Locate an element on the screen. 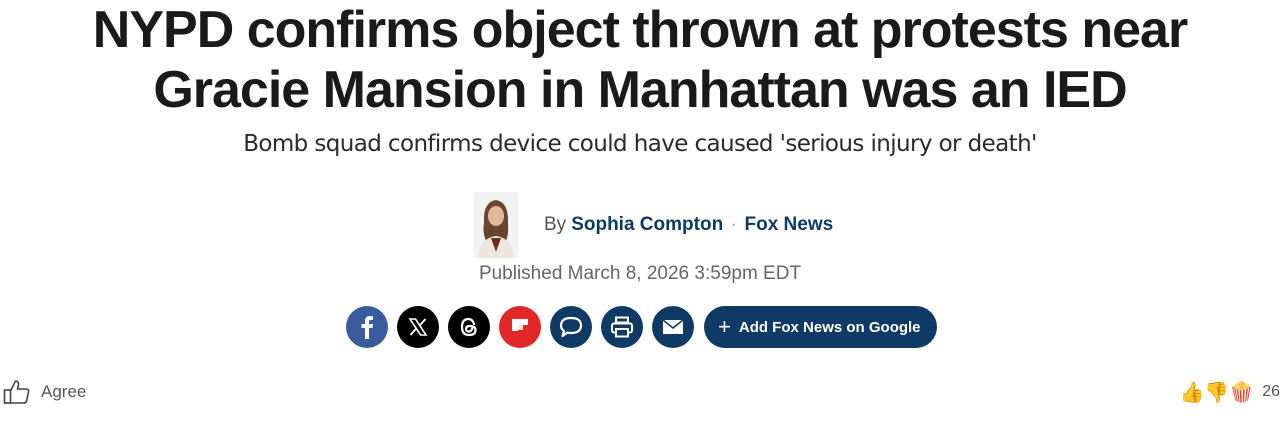 The image size is (1280, 441). x-icon is located at coordinates (418, 327).